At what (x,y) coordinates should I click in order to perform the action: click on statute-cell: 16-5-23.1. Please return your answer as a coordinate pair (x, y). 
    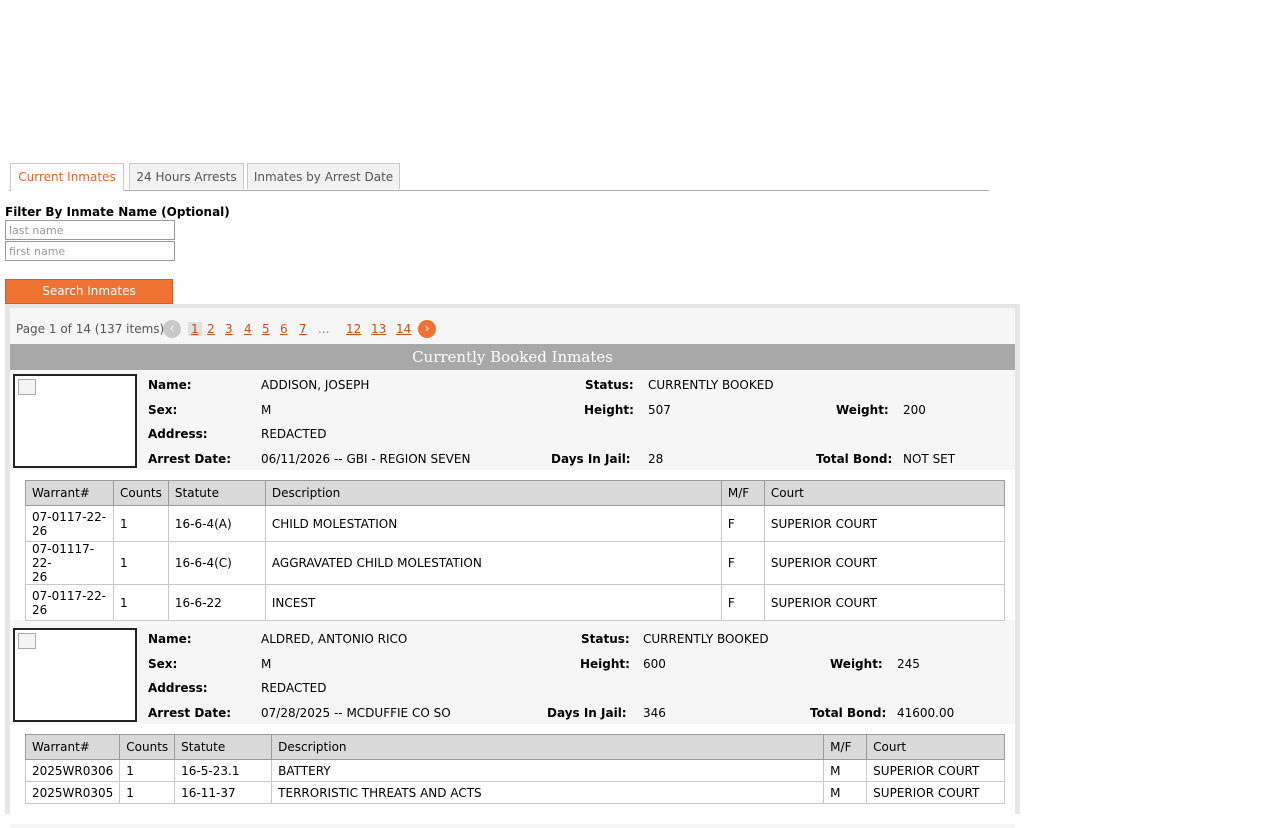
    Looking at the image, I should click on (223, 770).